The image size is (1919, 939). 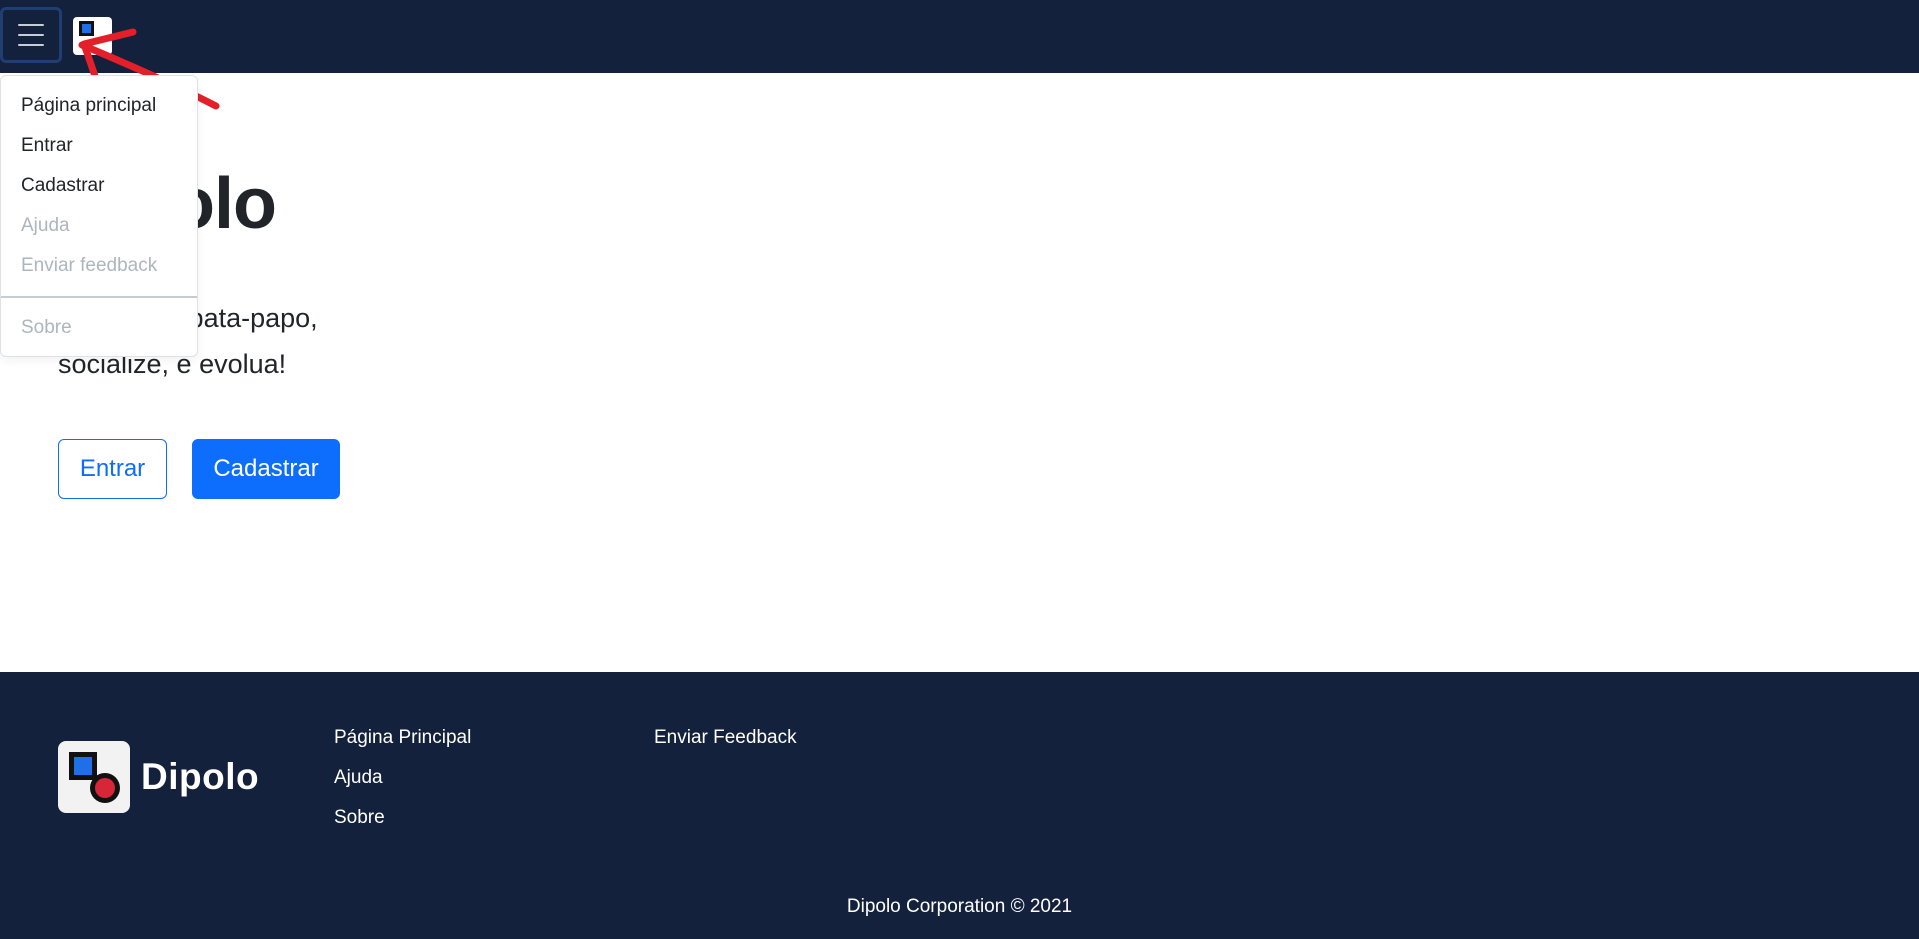 What do you see at coordinates (266, 469) in the screenshot?
I see `signup-button: Cadastrar` at bounding box center [266, 469].